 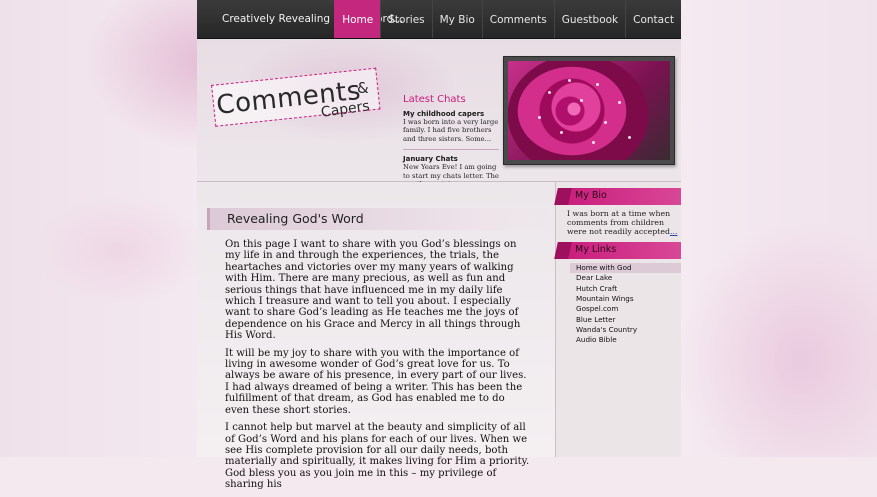 What do you see at coordinates (589, 19) in the screenshot?
I see `nav-item-guestbook: Guestbook` at bounding box center [589, 19].